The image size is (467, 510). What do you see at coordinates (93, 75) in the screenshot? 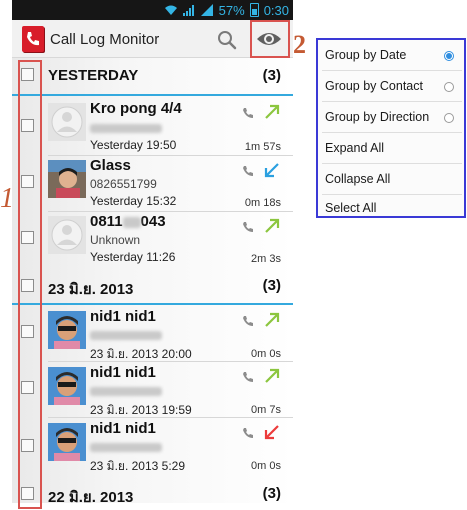
I see `group-title: YESTERDAY` at bounding box center [93, 75].